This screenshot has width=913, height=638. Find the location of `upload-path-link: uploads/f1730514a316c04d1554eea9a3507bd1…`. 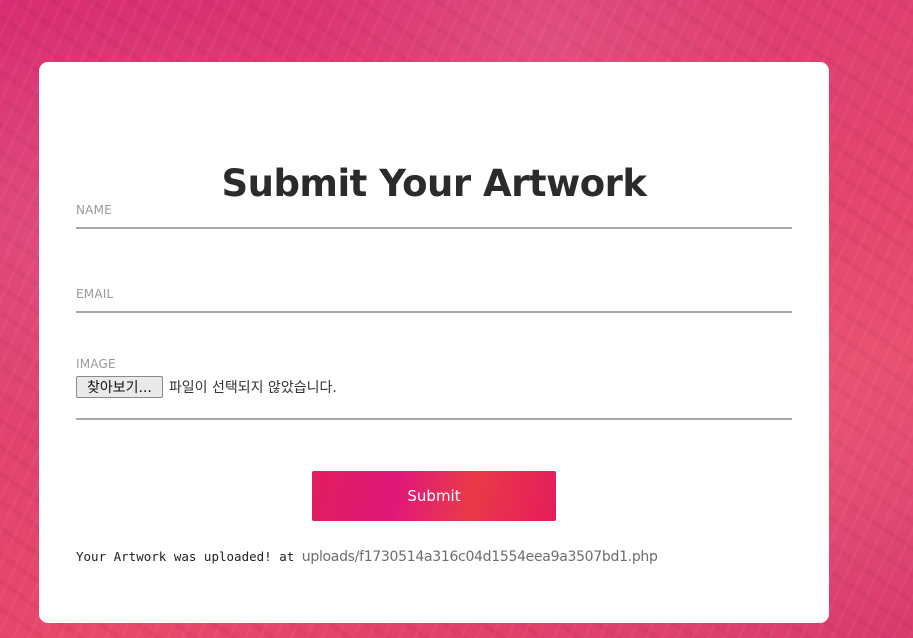

upload-path-link: uploads/f1730514a316c04d1554eea9a3507bd1… is located at coordinates (480, 557).